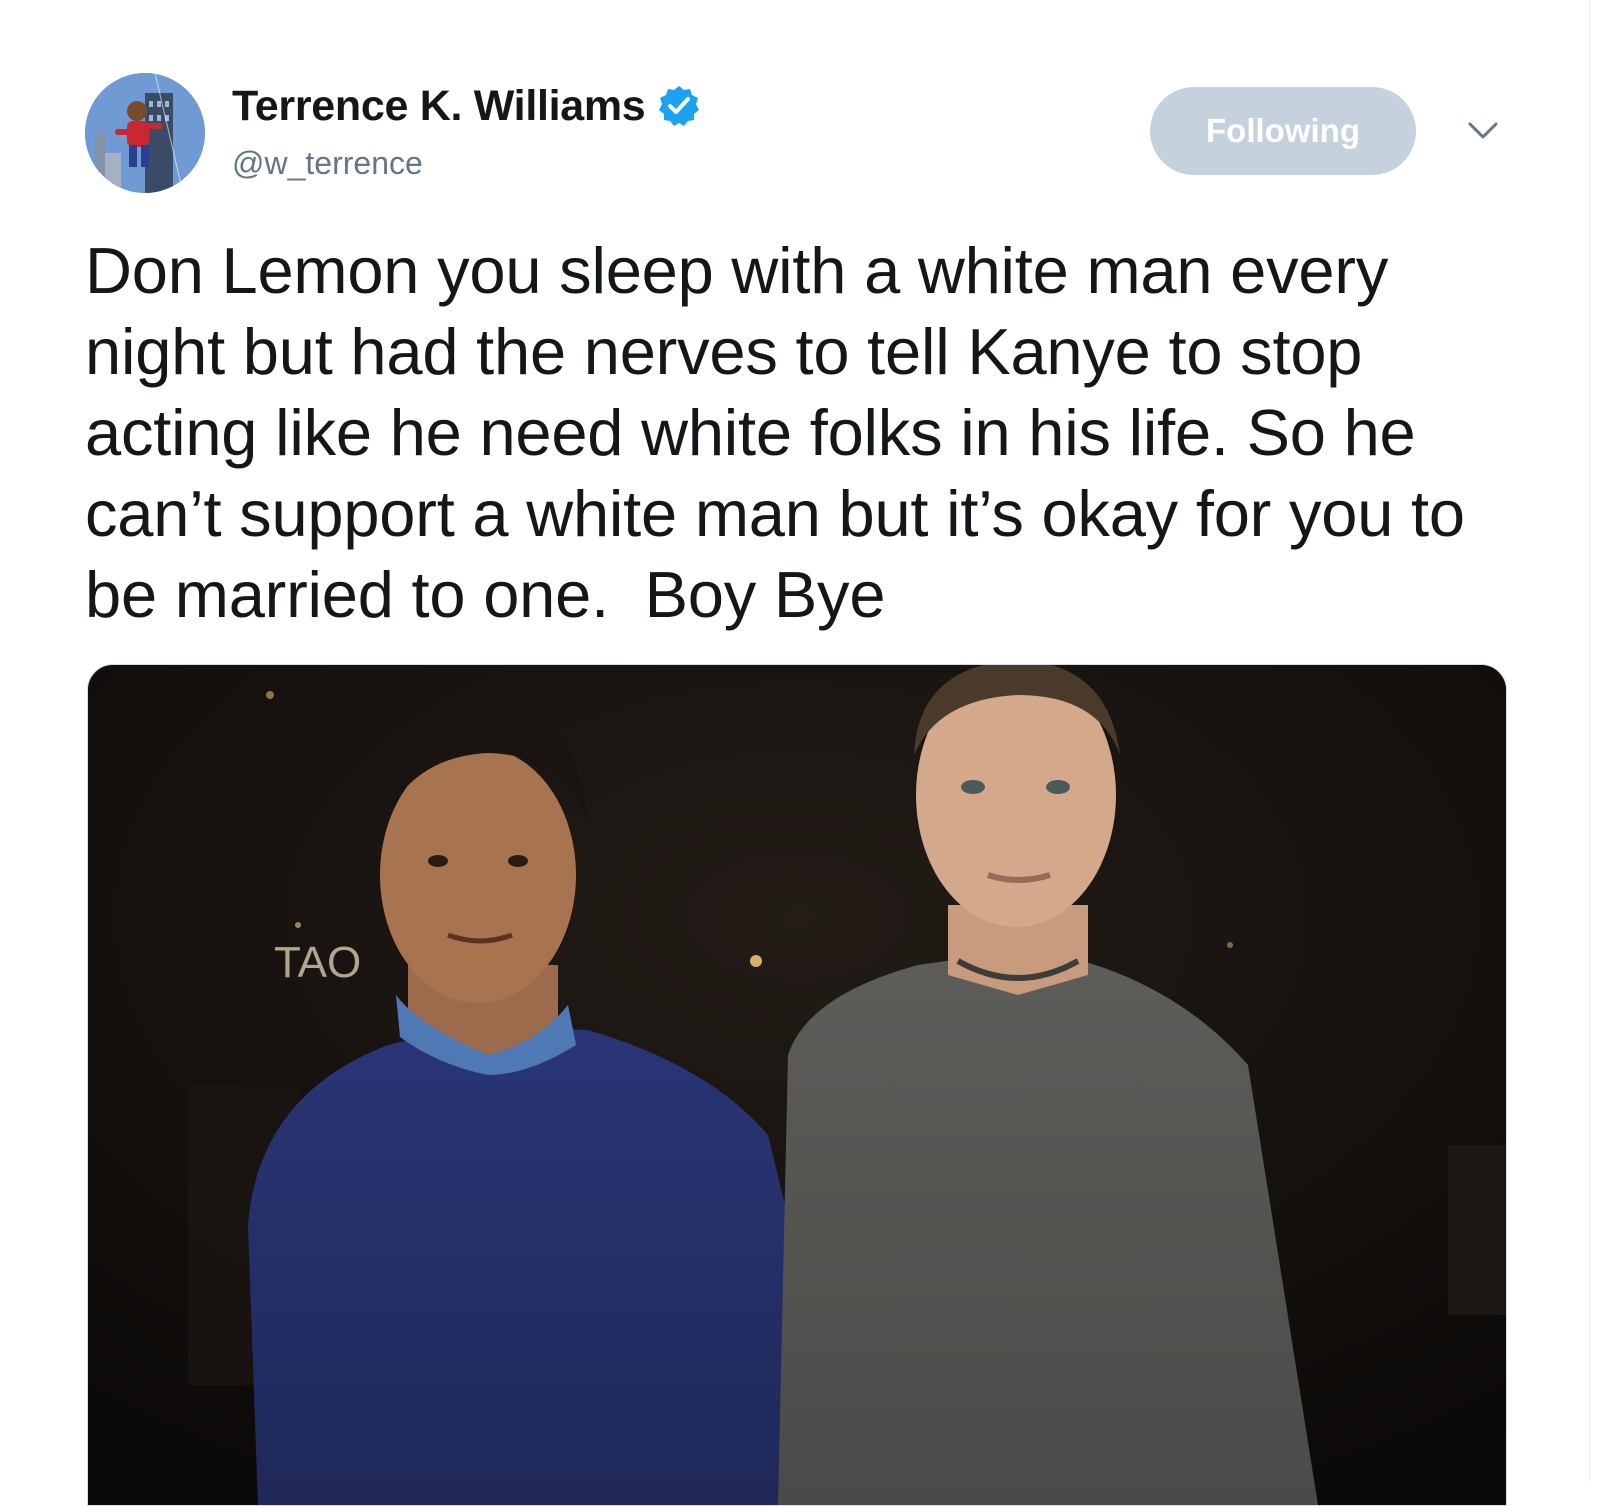 The image size is (1604, 1506). Describe the element at coordinates (1589, 741) in the screenshot. I see `divider` at that location.